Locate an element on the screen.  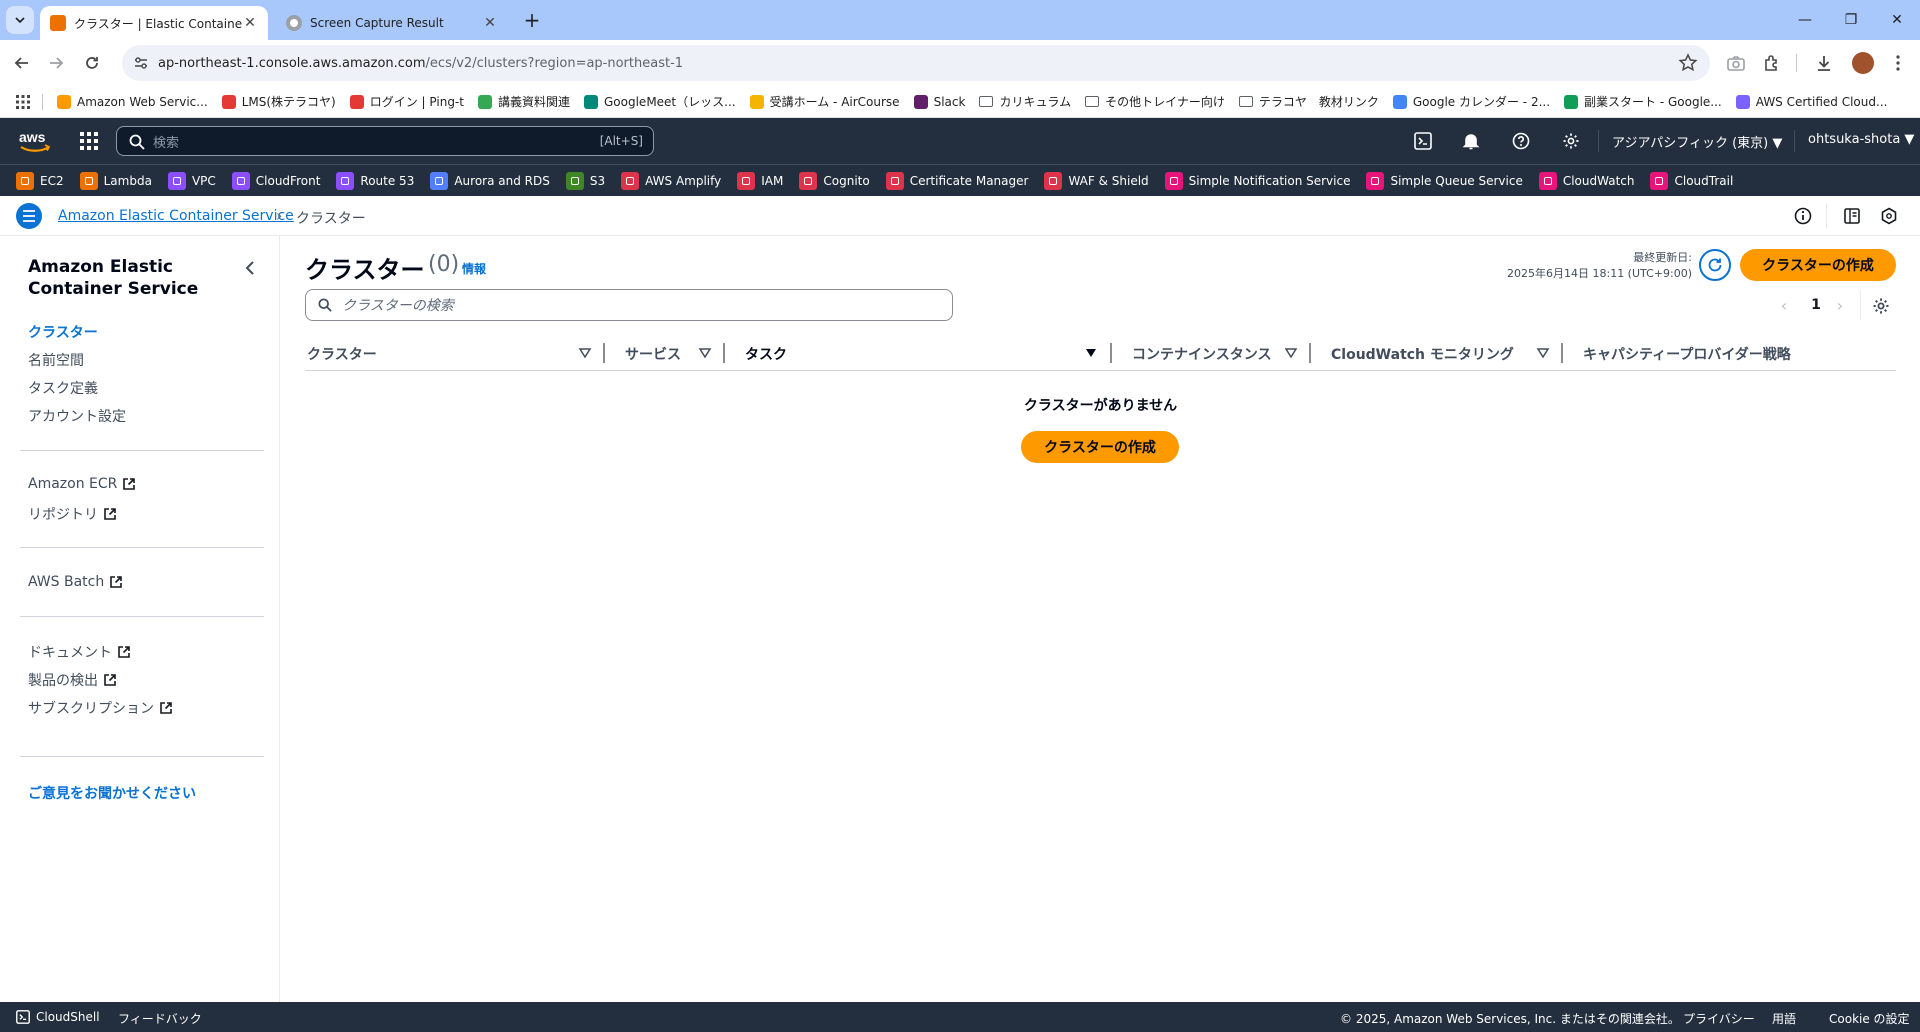
notes-panel-icon is located at coordinates (1852, 216).